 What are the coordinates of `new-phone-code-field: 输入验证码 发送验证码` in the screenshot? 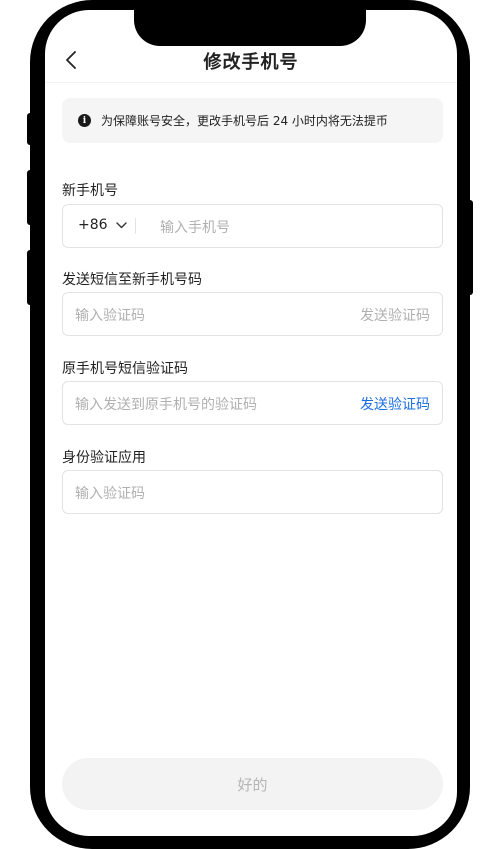 It's located at (252, 314).